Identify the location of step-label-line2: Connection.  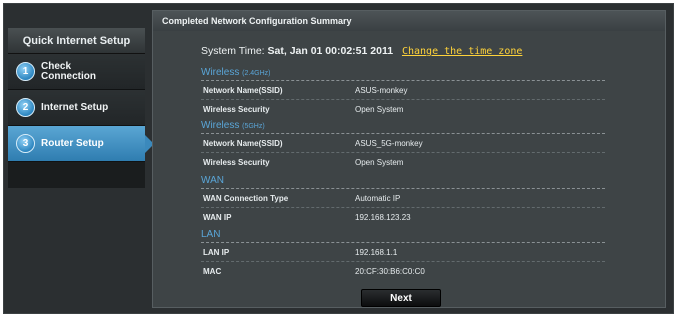
(68, 76).